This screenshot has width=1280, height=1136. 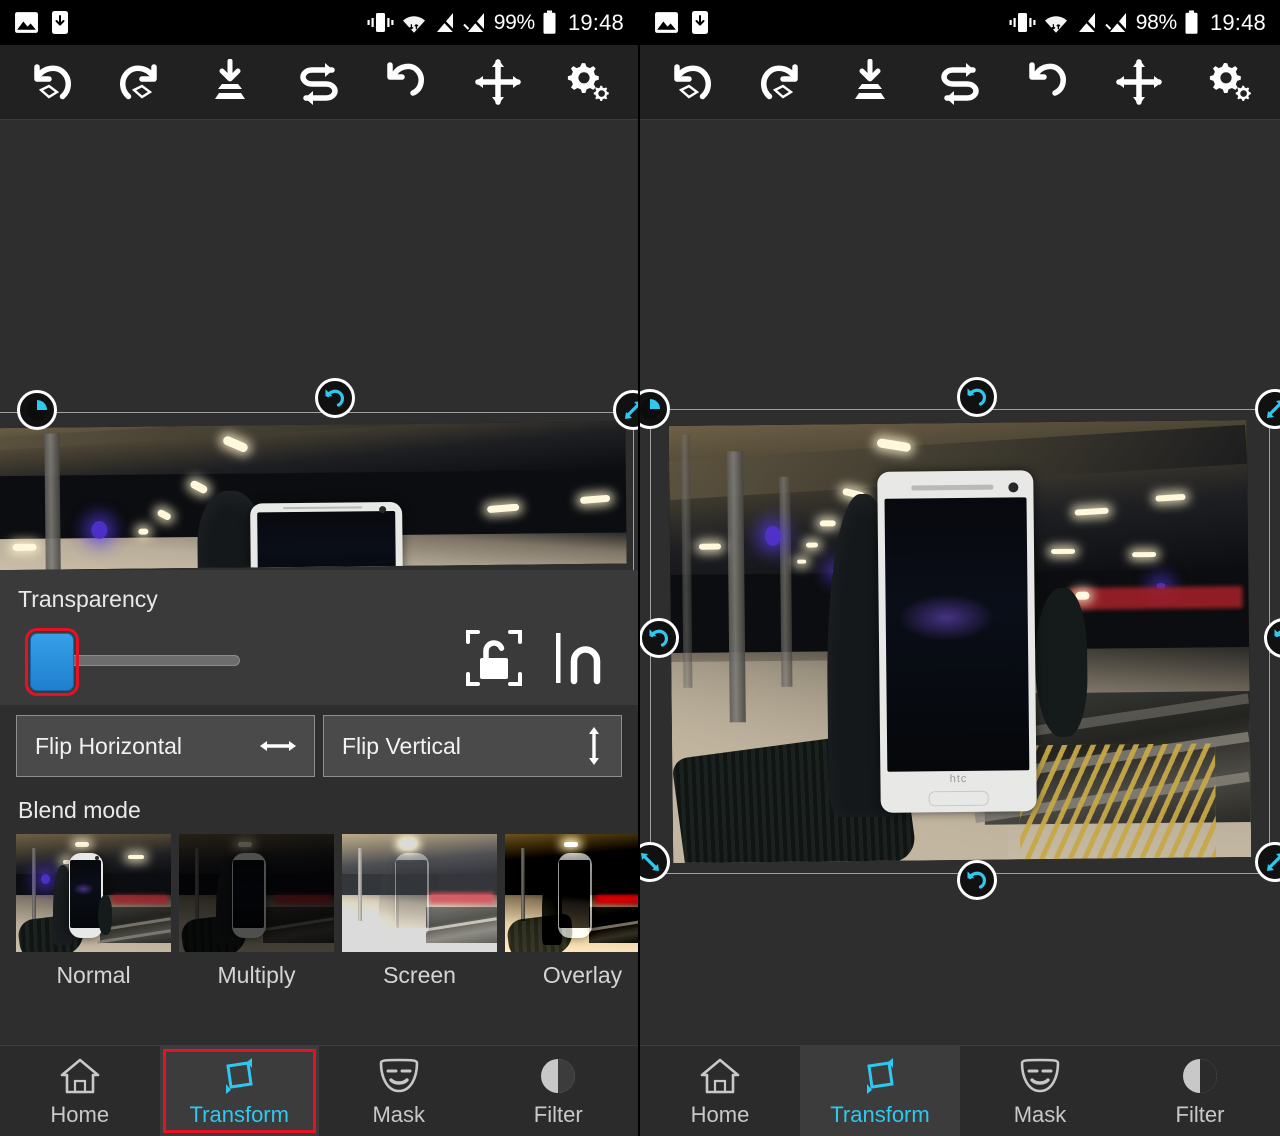 I want to click on move-arrows-icon, so click(x=1139, y=82).